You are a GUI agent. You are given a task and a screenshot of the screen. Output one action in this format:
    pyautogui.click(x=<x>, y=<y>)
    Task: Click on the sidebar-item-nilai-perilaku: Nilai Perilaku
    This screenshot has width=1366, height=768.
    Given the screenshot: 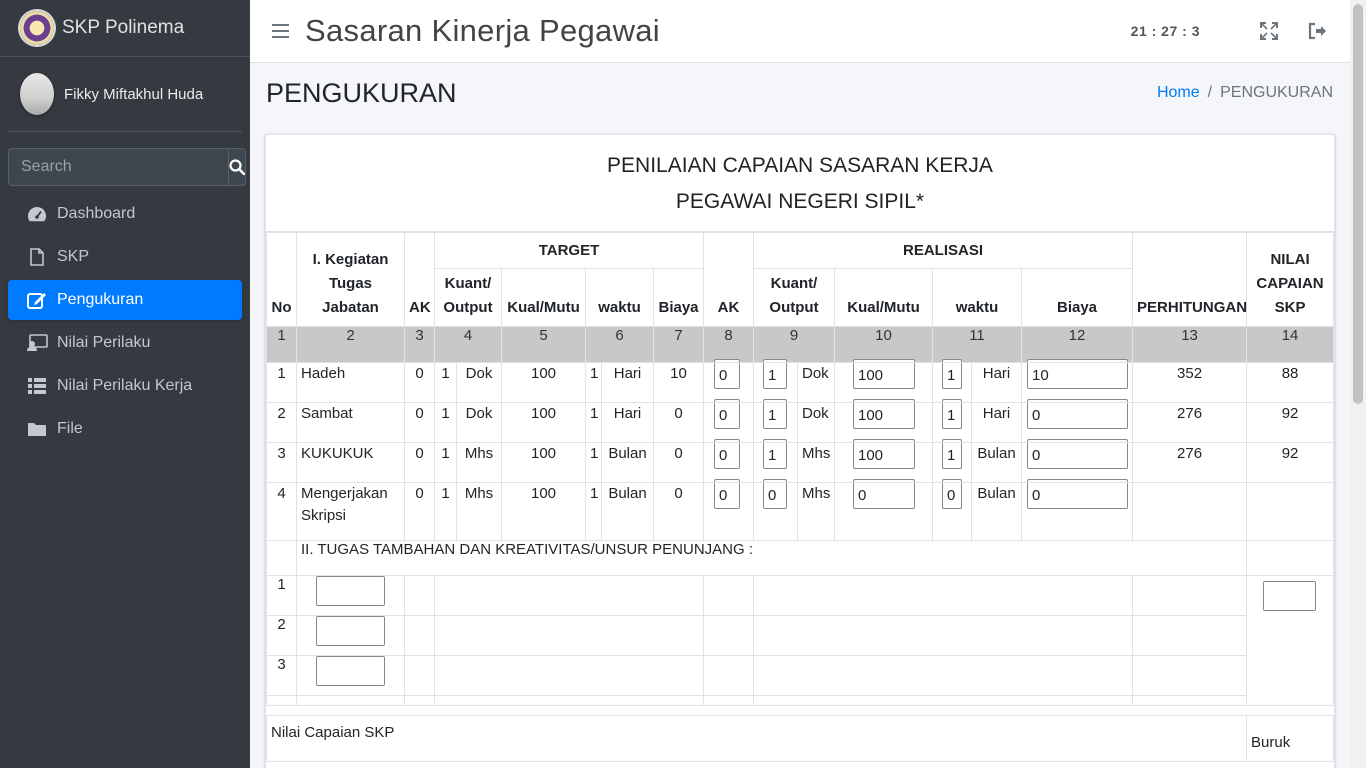 What is the action you would take?
    pyautogui.click(x=125, y=343)
    